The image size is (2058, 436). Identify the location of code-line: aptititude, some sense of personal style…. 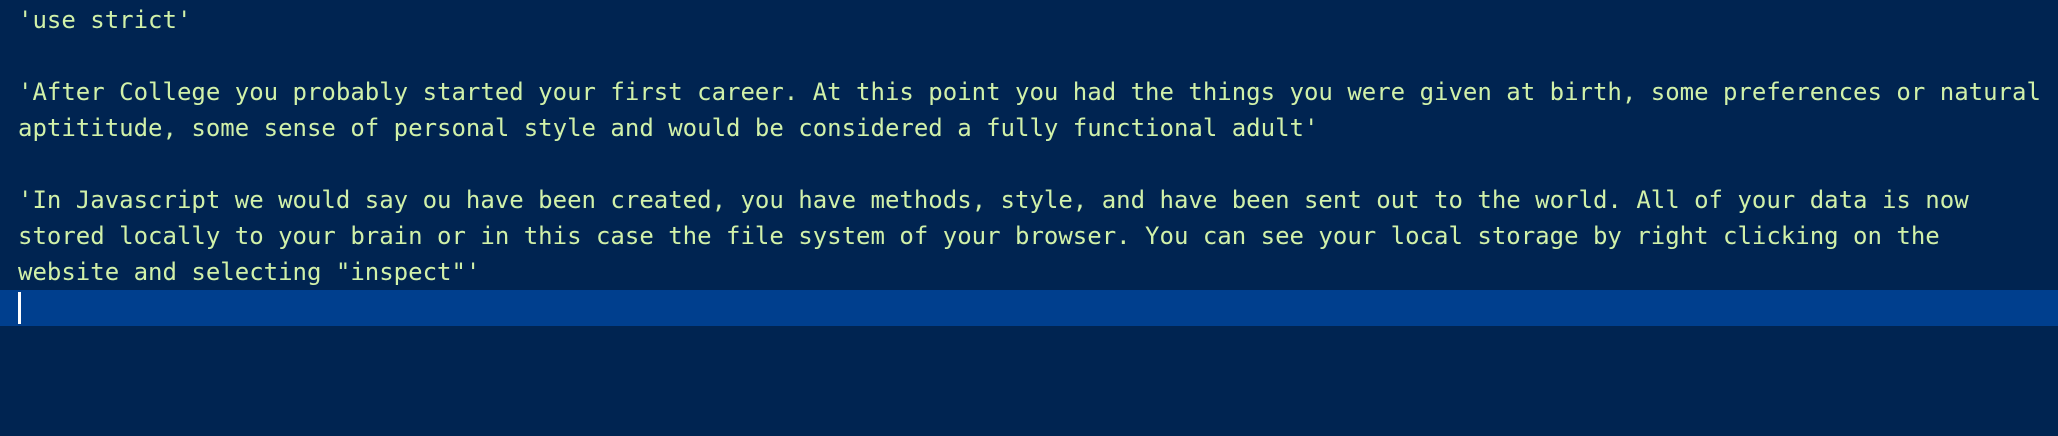
(1029, 128).